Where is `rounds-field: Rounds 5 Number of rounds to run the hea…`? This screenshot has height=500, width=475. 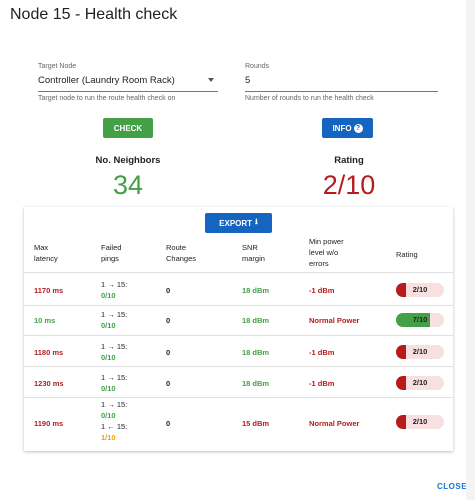
rounds-field: Rounds 5 Number of rounds to run the hea… is located at coordinates (341, 82).